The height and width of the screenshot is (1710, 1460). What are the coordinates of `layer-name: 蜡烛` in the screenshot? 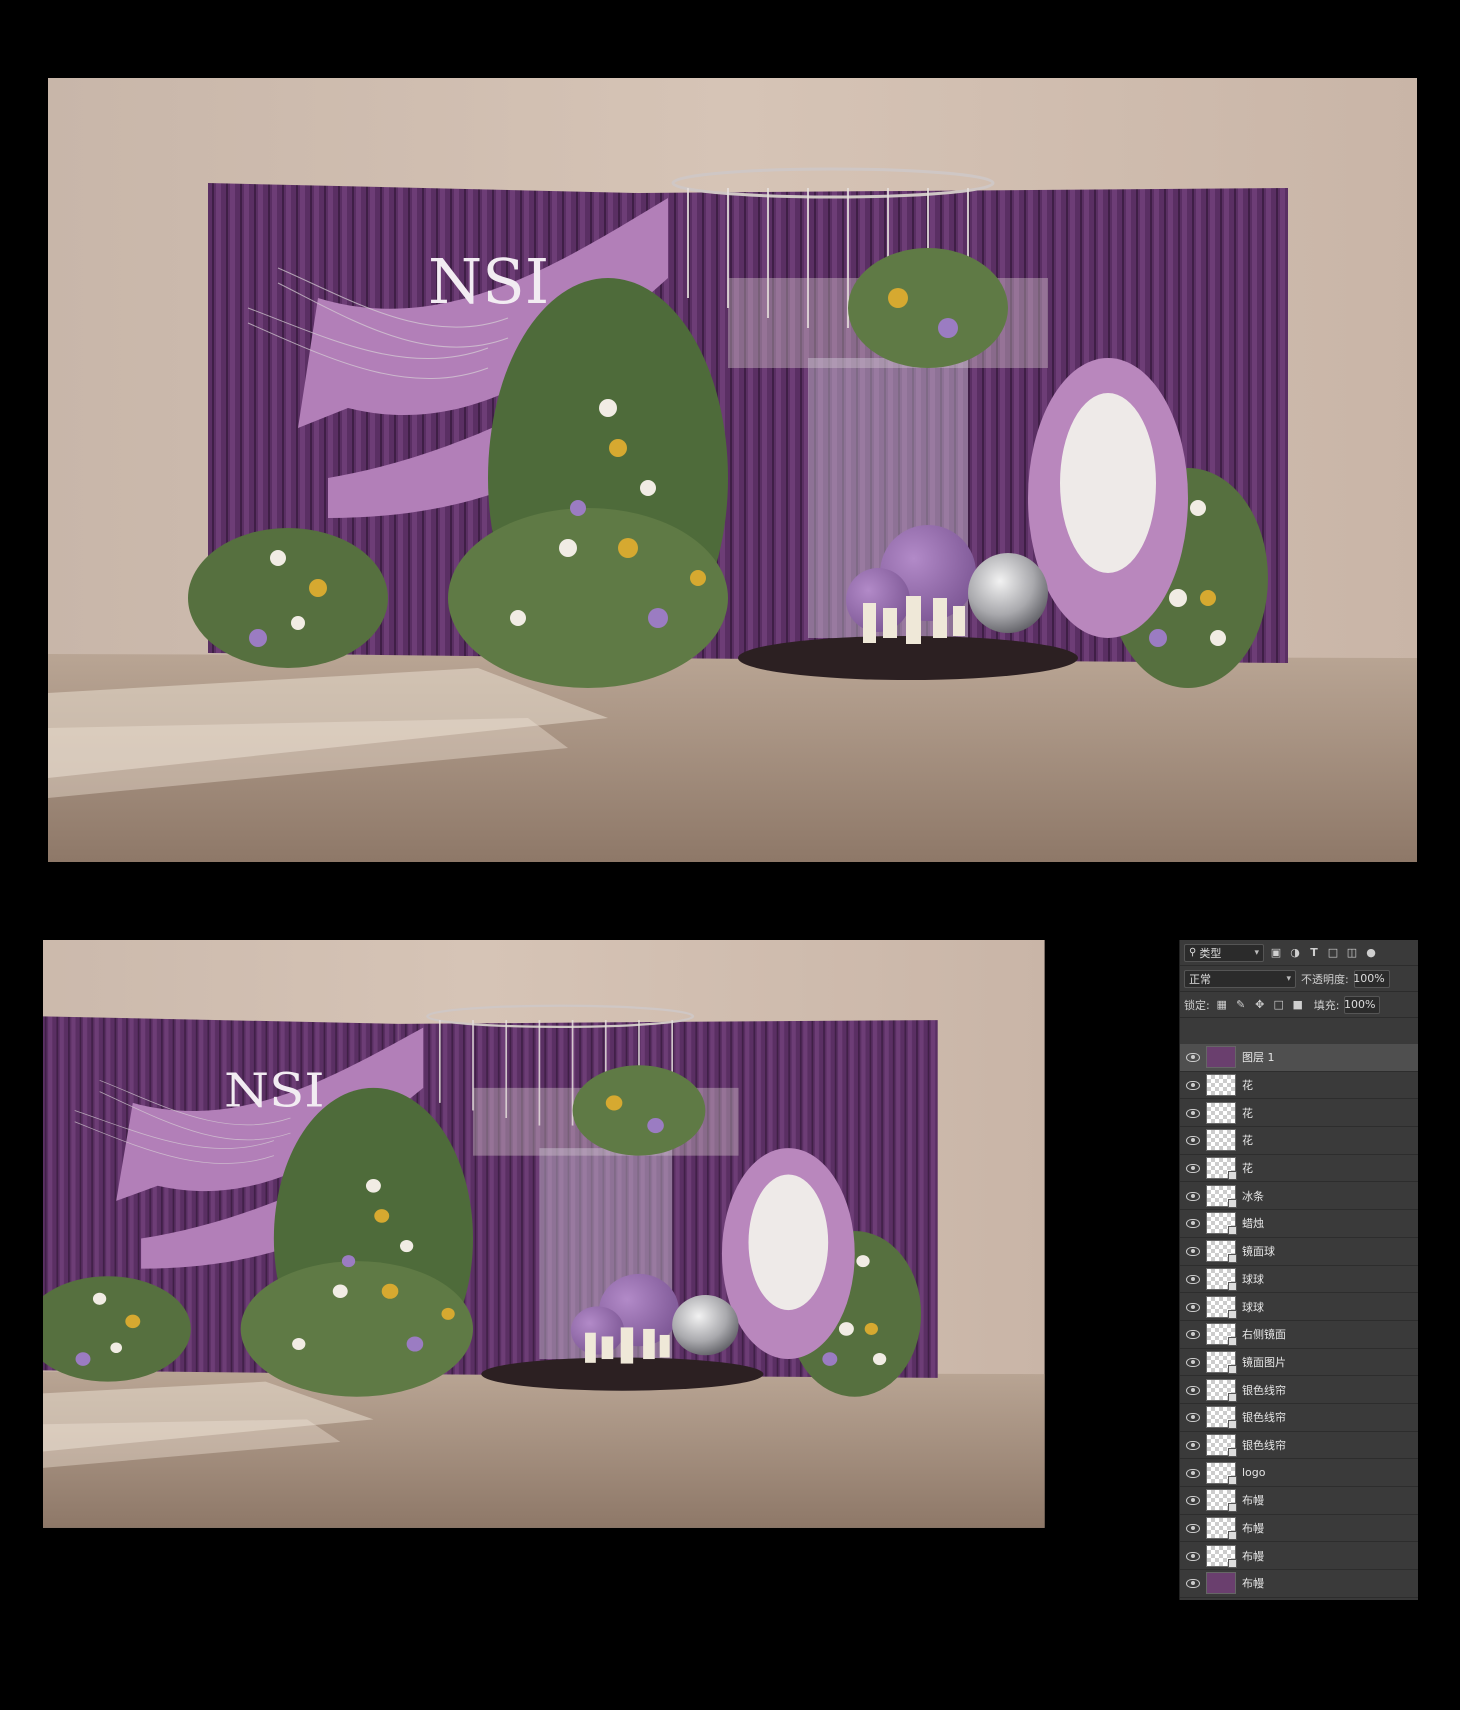 It's located at (1253, 1224).